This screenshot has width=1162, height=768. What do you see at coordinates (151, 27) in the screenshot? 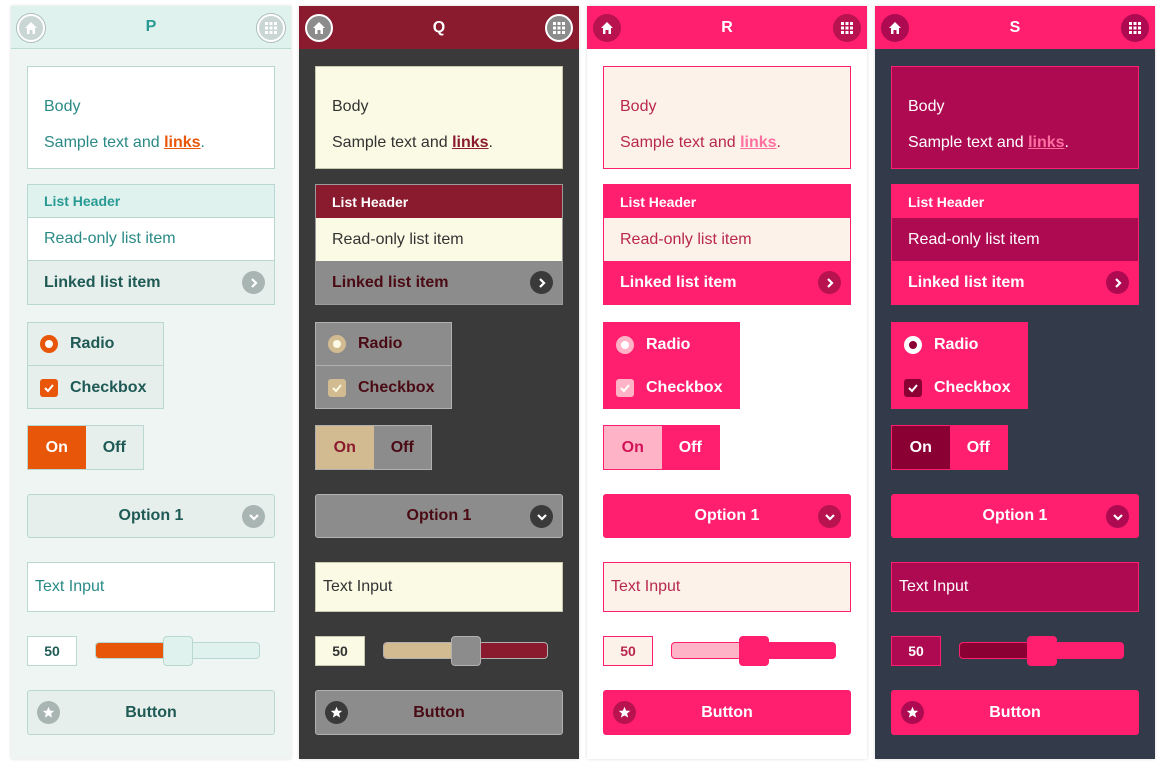
I see `panel-header: P` at bounding box center [151, 27].